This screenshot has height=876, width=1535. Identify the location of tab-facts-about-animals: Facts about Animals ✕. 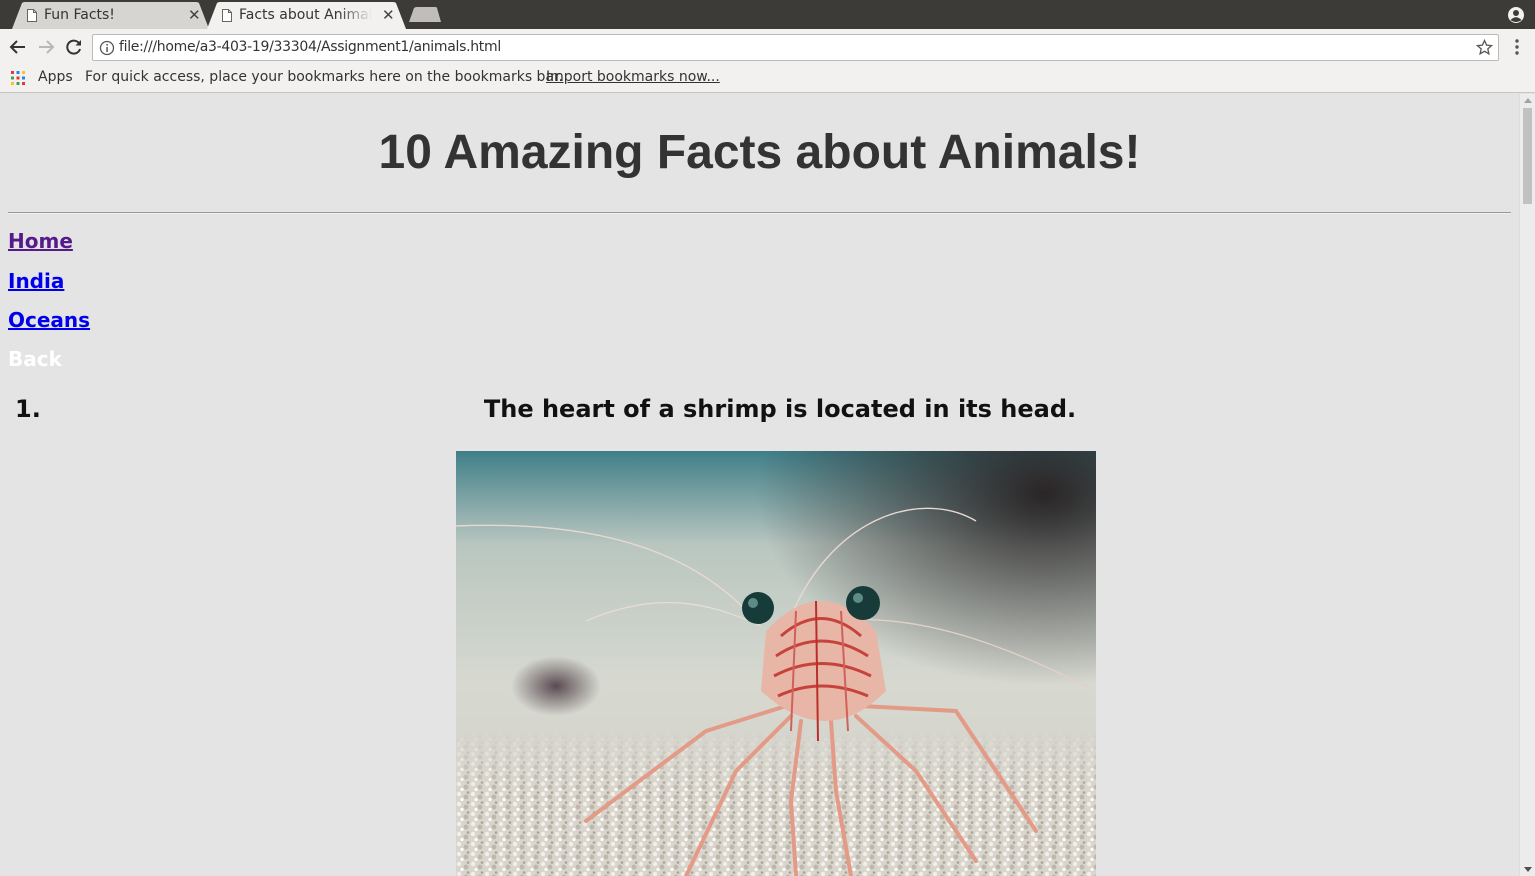
(306, 15).